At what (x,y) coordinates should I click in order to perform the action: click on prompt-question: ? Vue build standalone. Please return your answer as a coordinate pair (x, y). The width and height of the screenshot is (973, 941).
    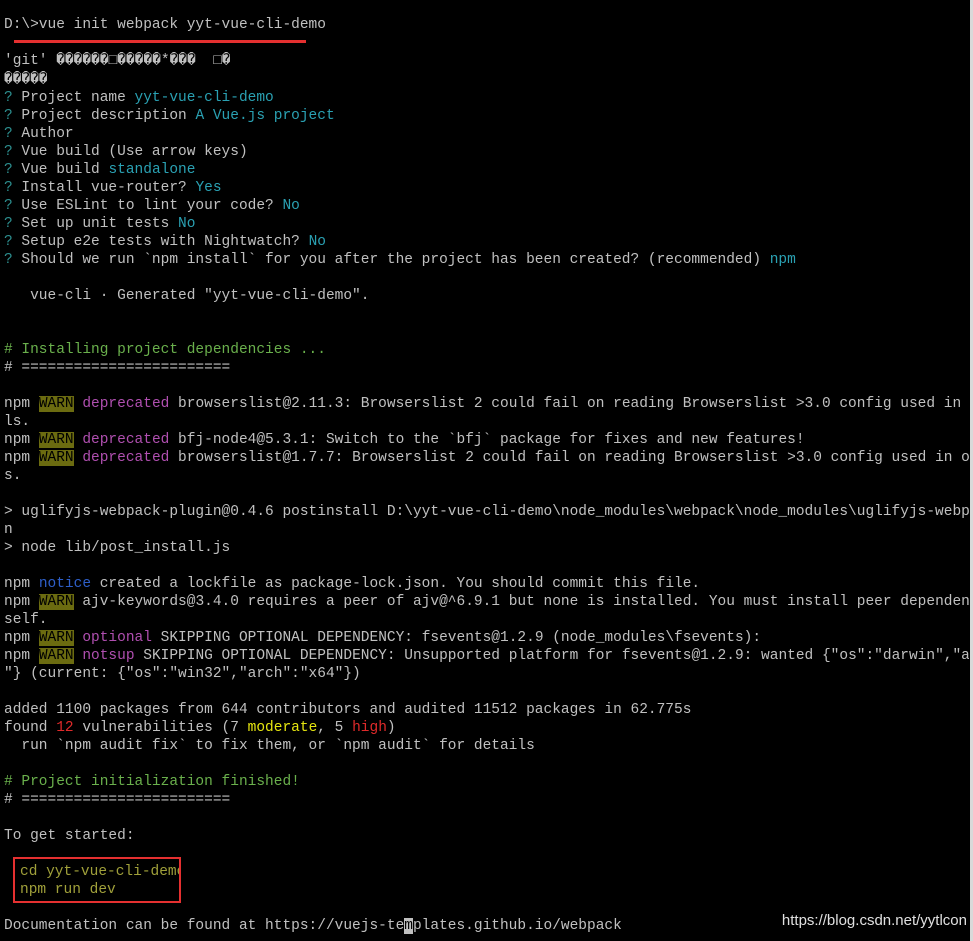
    Looking at the image, I should click on (100, 170).